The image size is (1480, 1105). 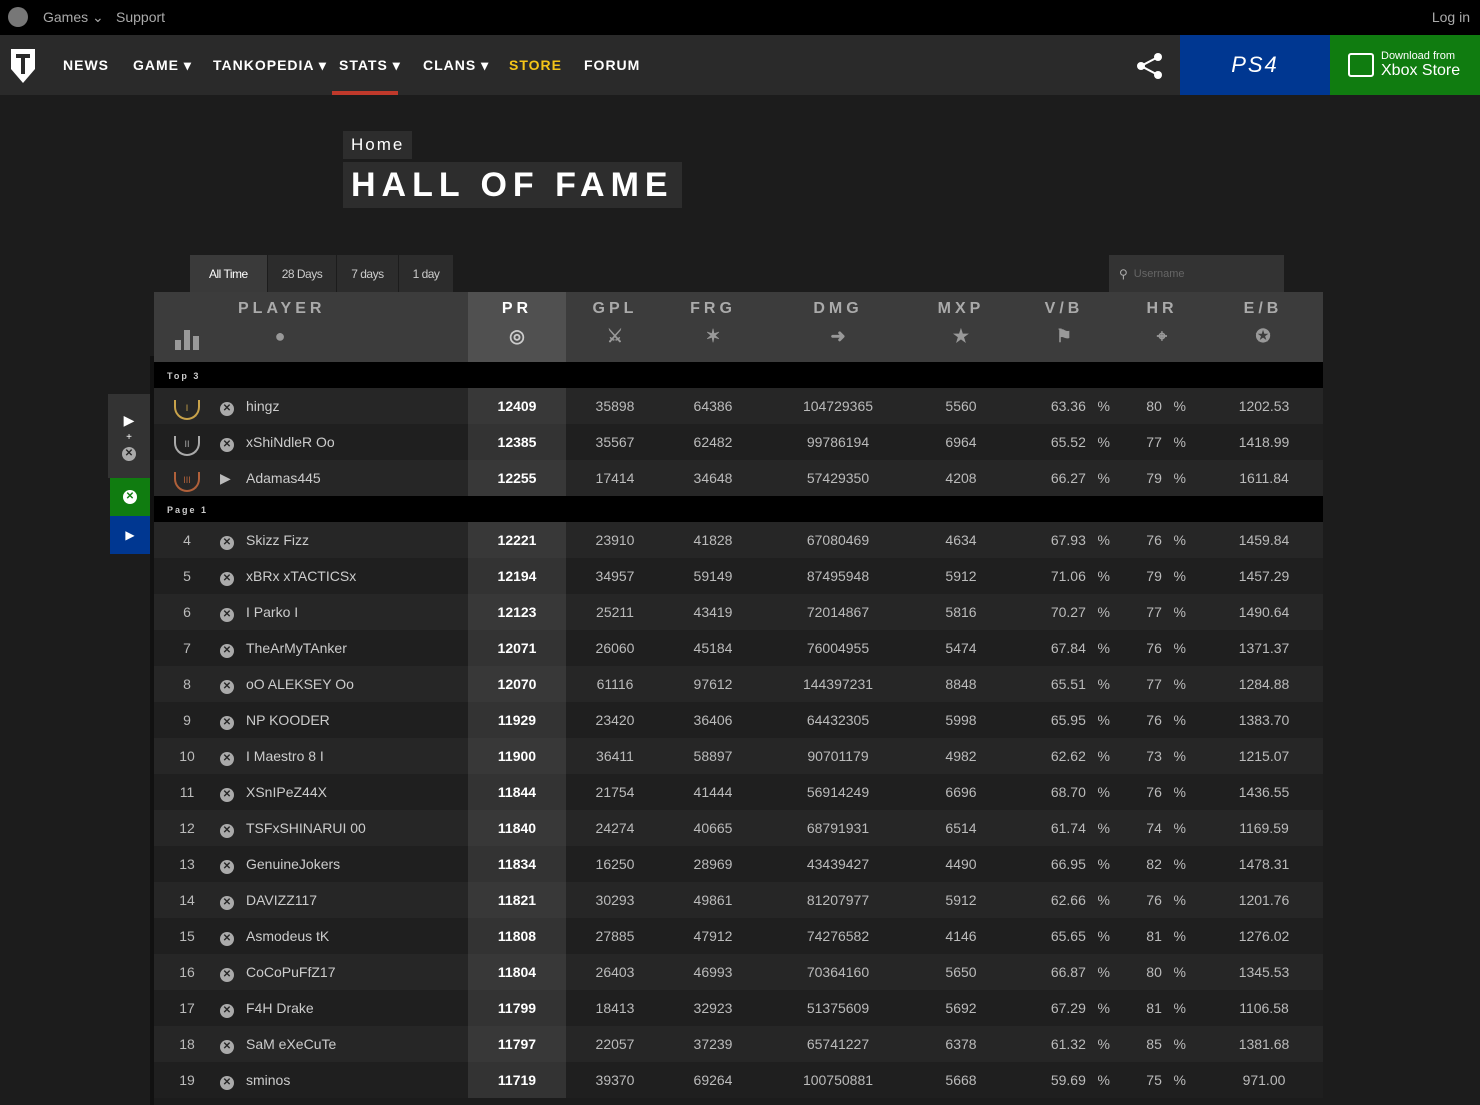 I want to click on header-mxp: MXP ★, so click(x=961, y=323).